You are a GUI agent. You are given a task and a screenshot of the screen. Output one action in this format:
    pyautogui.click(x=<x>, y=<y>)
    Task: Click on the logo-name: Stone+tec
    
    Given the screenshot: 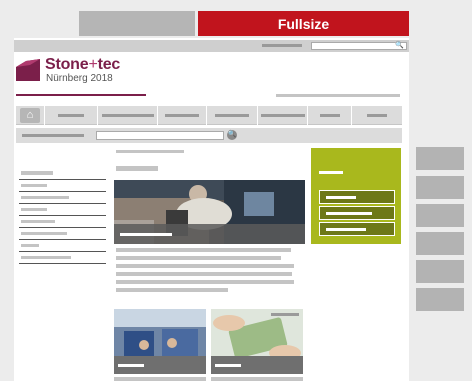 What is the action you would take?
    pyautogui.click(x=82, y=65)
    